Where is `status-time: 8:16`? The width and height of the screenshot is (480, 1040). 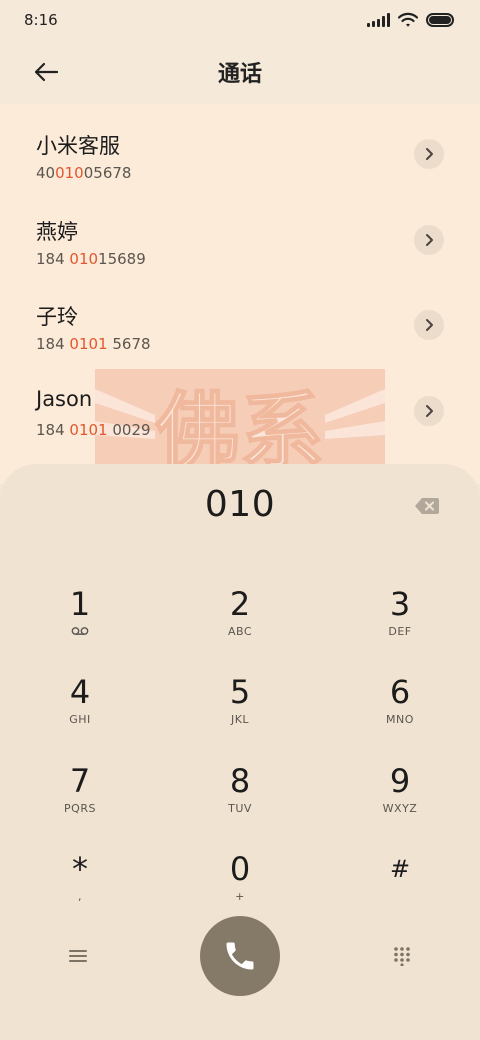 status-time: 8:16 is located at coordinates (41, 20).